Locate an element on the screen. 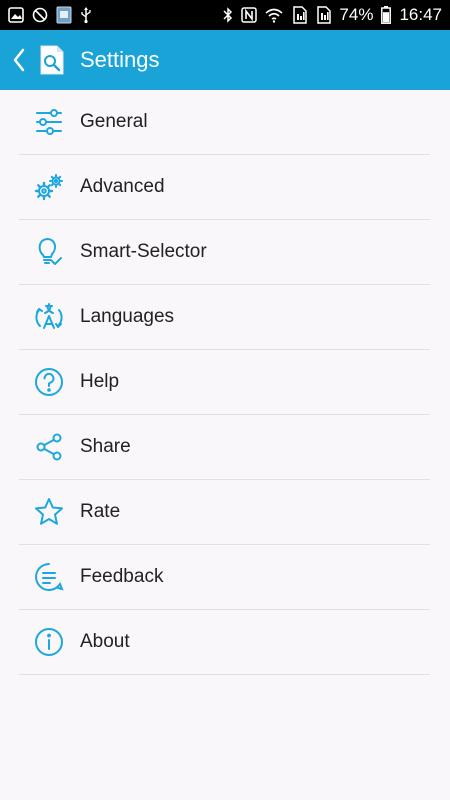 The image size is (450, 800). app-thumbnail-icon is located at coordinates (64, 15).